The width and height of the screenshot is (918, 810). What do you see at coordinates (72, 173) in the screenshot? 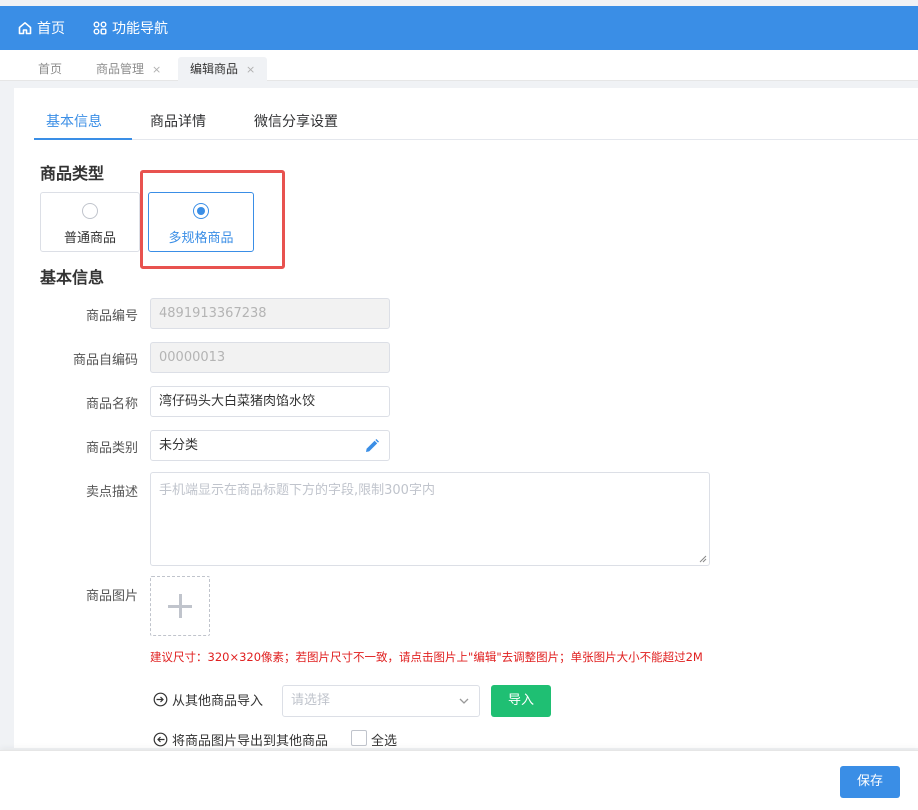
I see `product-type-title: 商品类型` at bounding box center [72, 173].